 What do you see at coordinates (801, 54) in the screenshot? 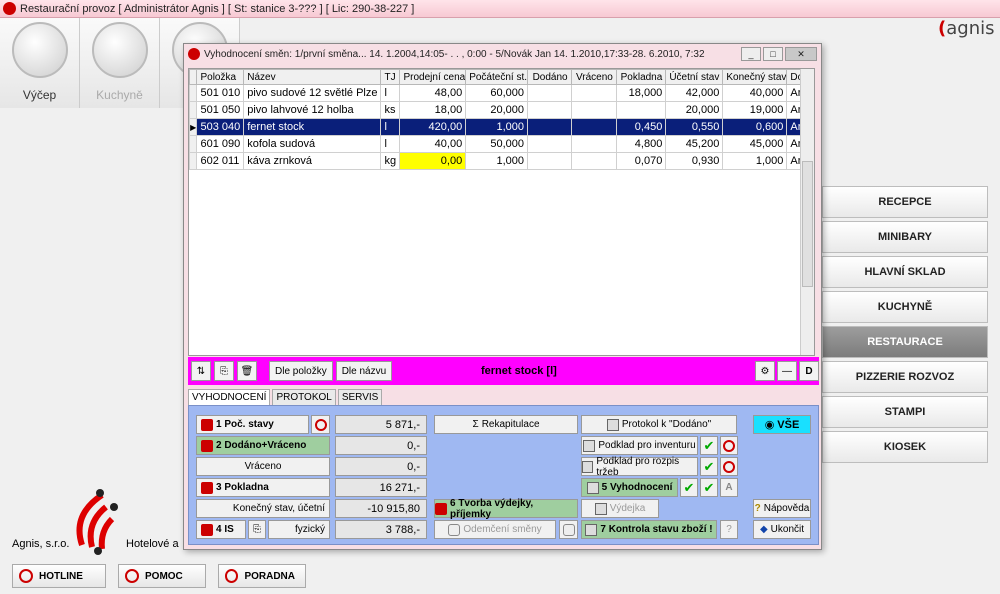
I see `close-icon: ✕` at bounding box center [801, 54].